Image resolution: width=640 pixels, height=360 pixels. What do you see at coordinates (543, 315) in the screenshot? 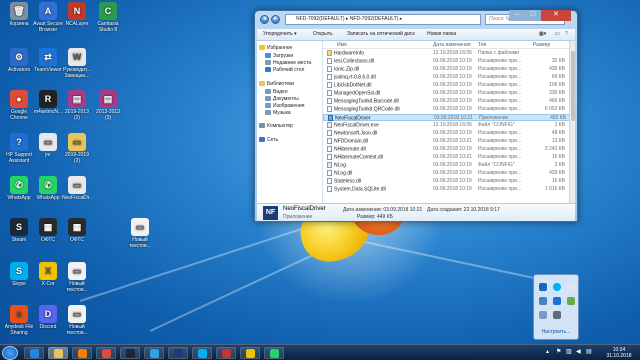
I see `monitor-icon` at bounding box center [543, 315].